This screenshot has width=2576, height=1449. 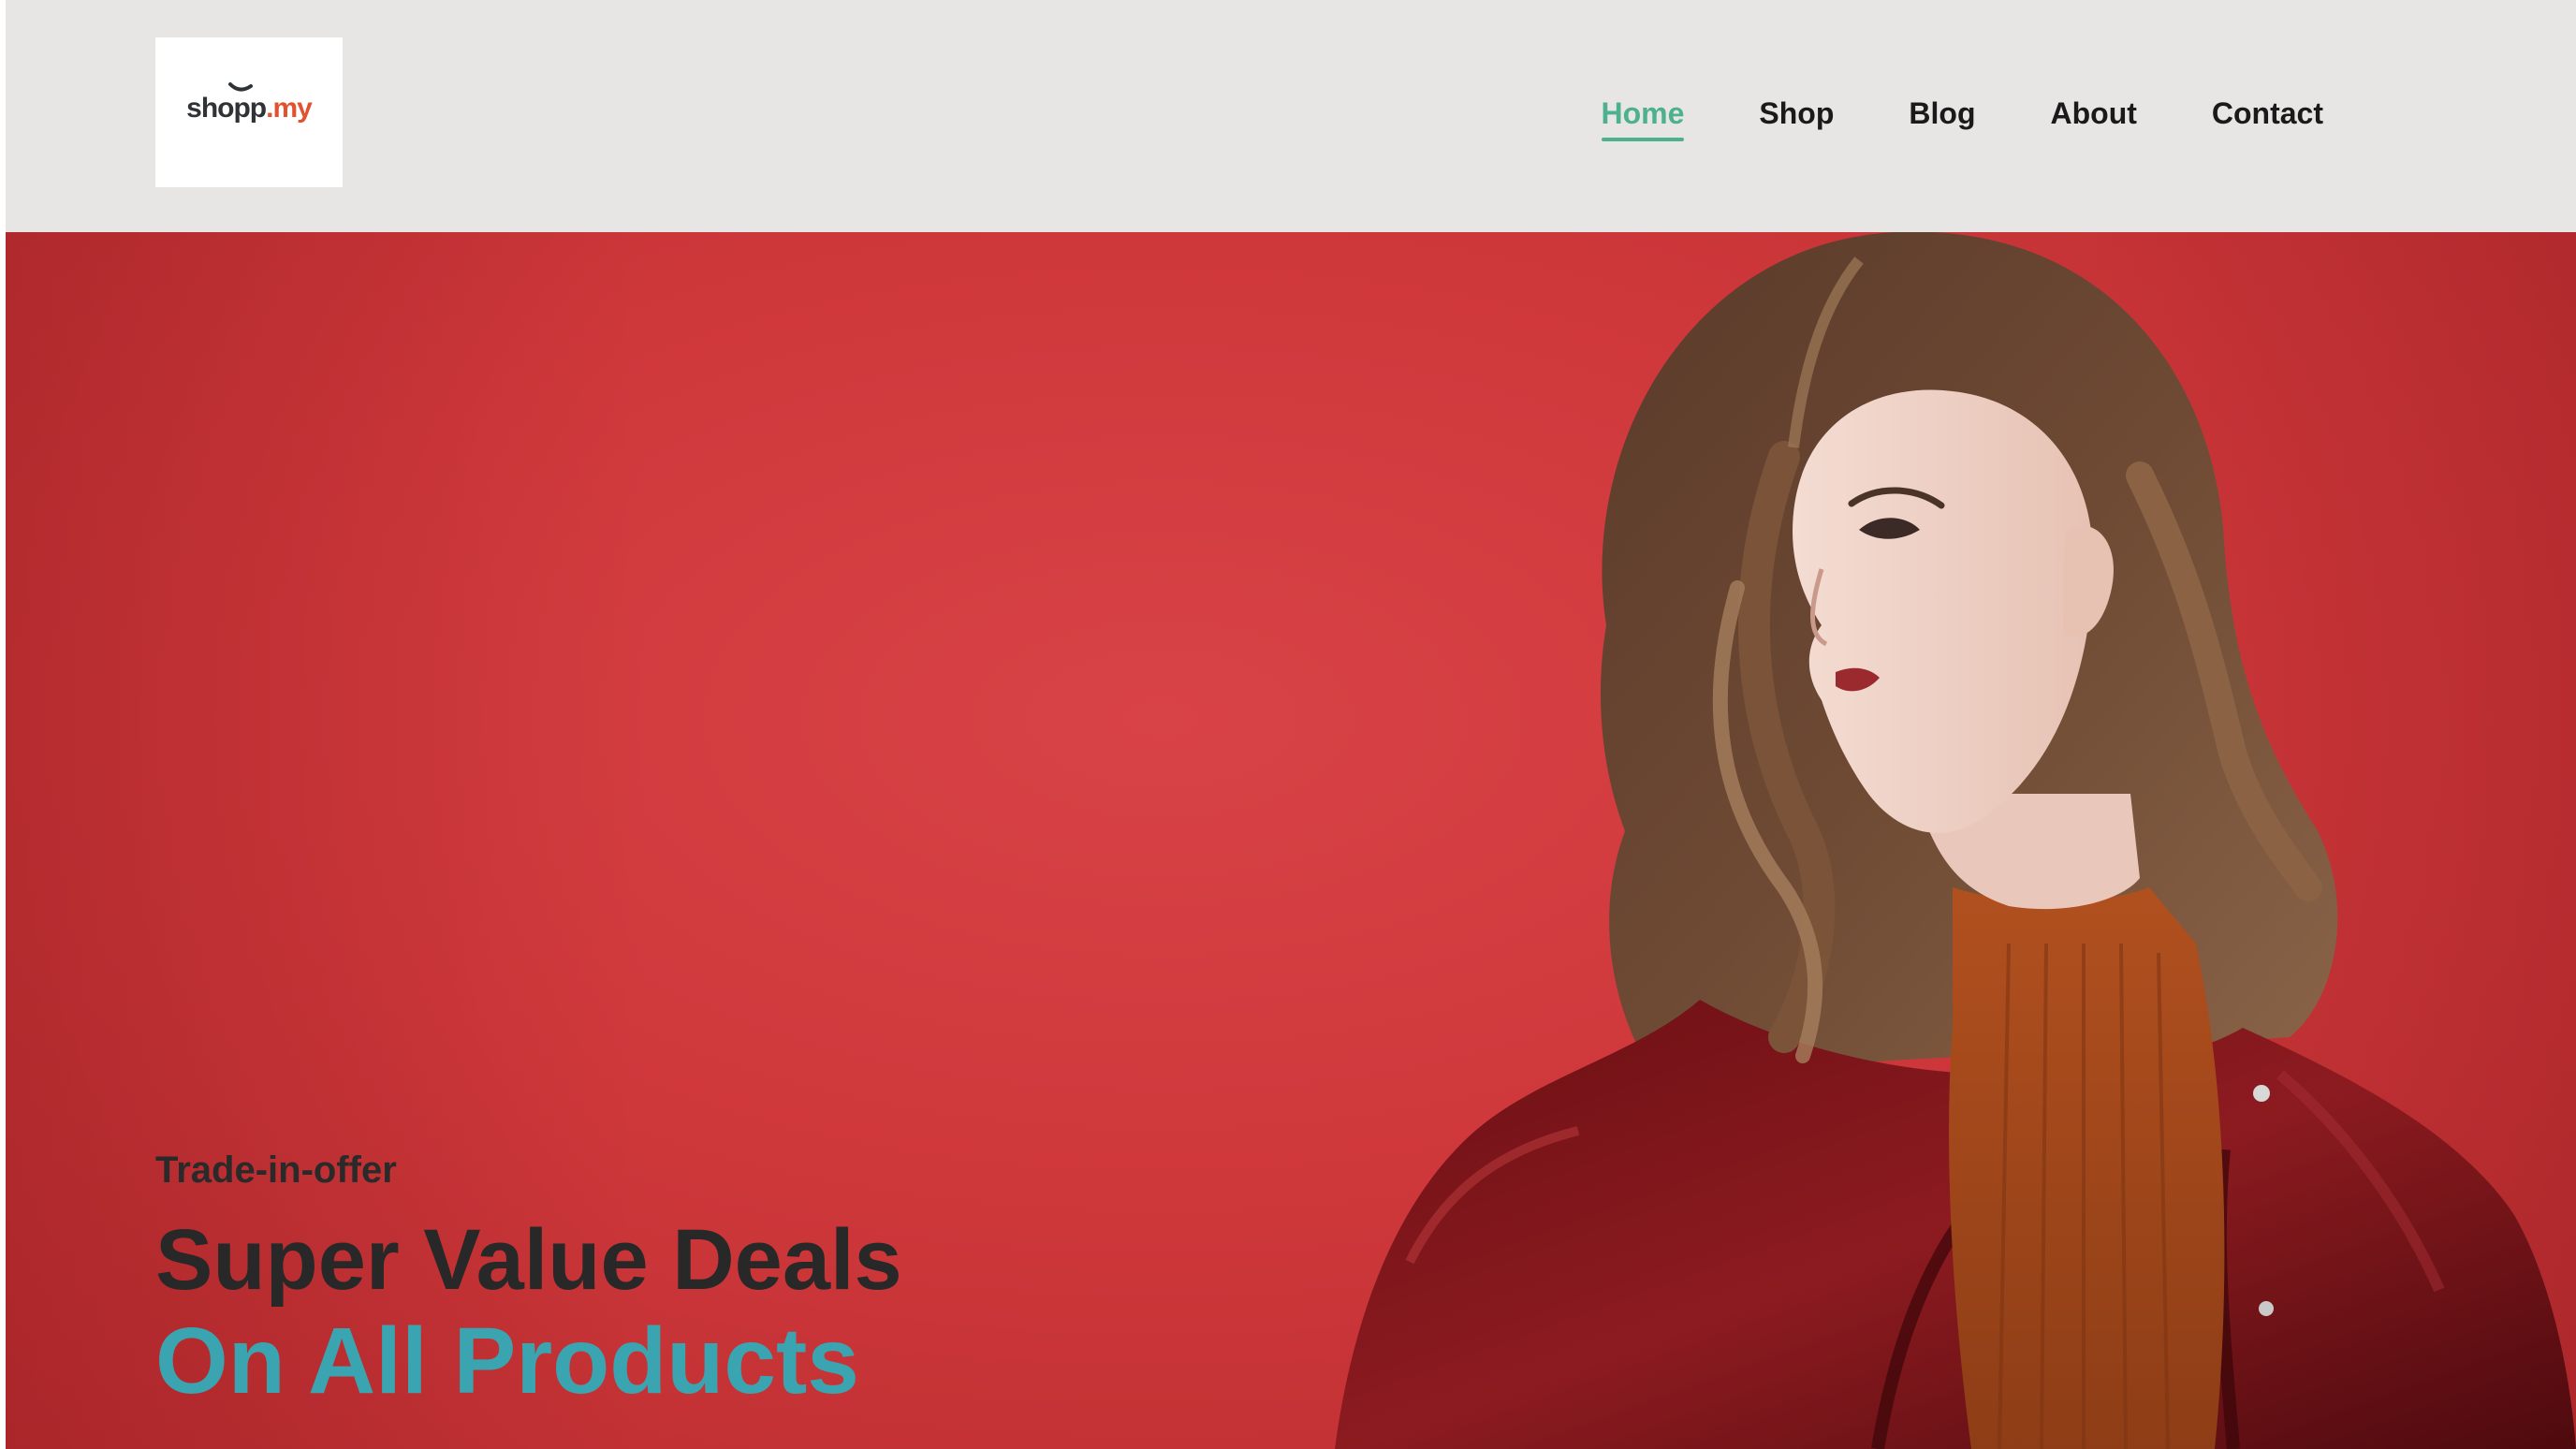 I want to click on nav-blog: Blog, so click(x=1942, y=113).